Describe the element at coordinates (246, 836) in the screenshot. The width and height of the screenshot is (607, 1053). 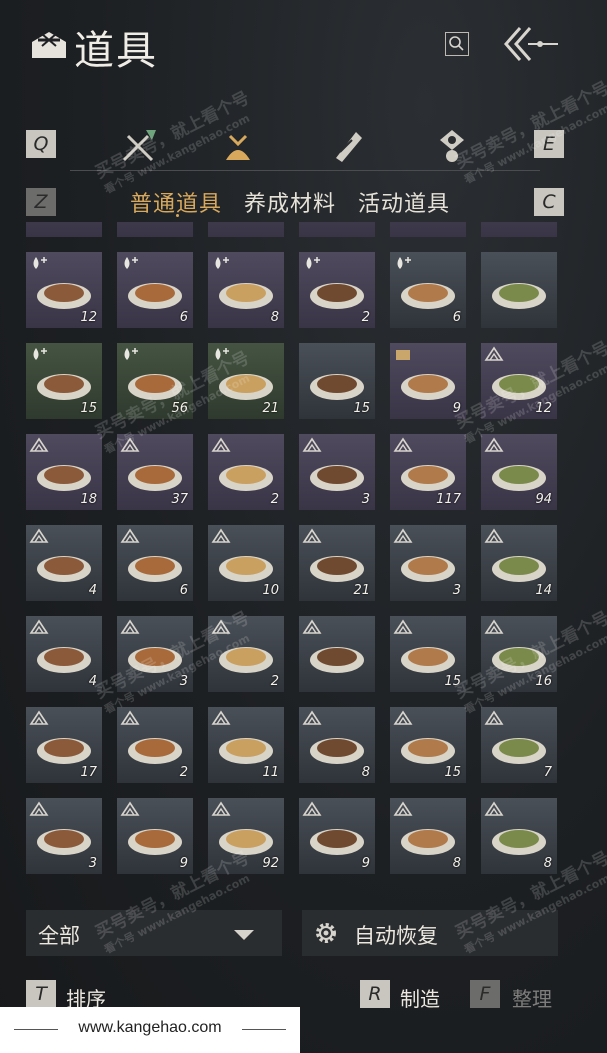
I see `item-slot: 92` at that location.